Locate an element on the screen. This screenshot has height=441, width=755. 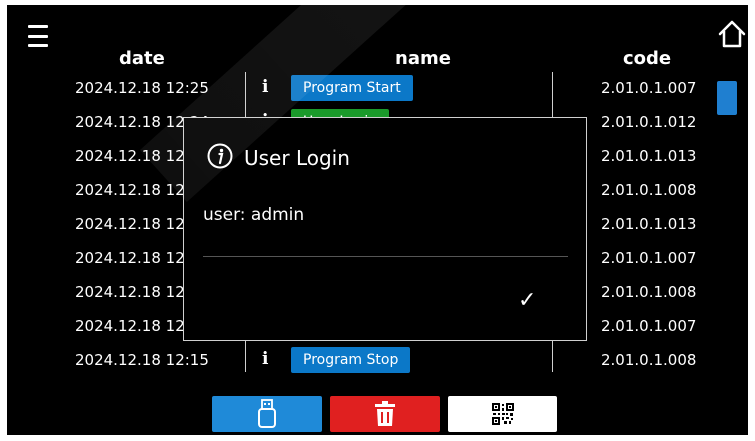
home-icon is located at coordinates (732, 34).